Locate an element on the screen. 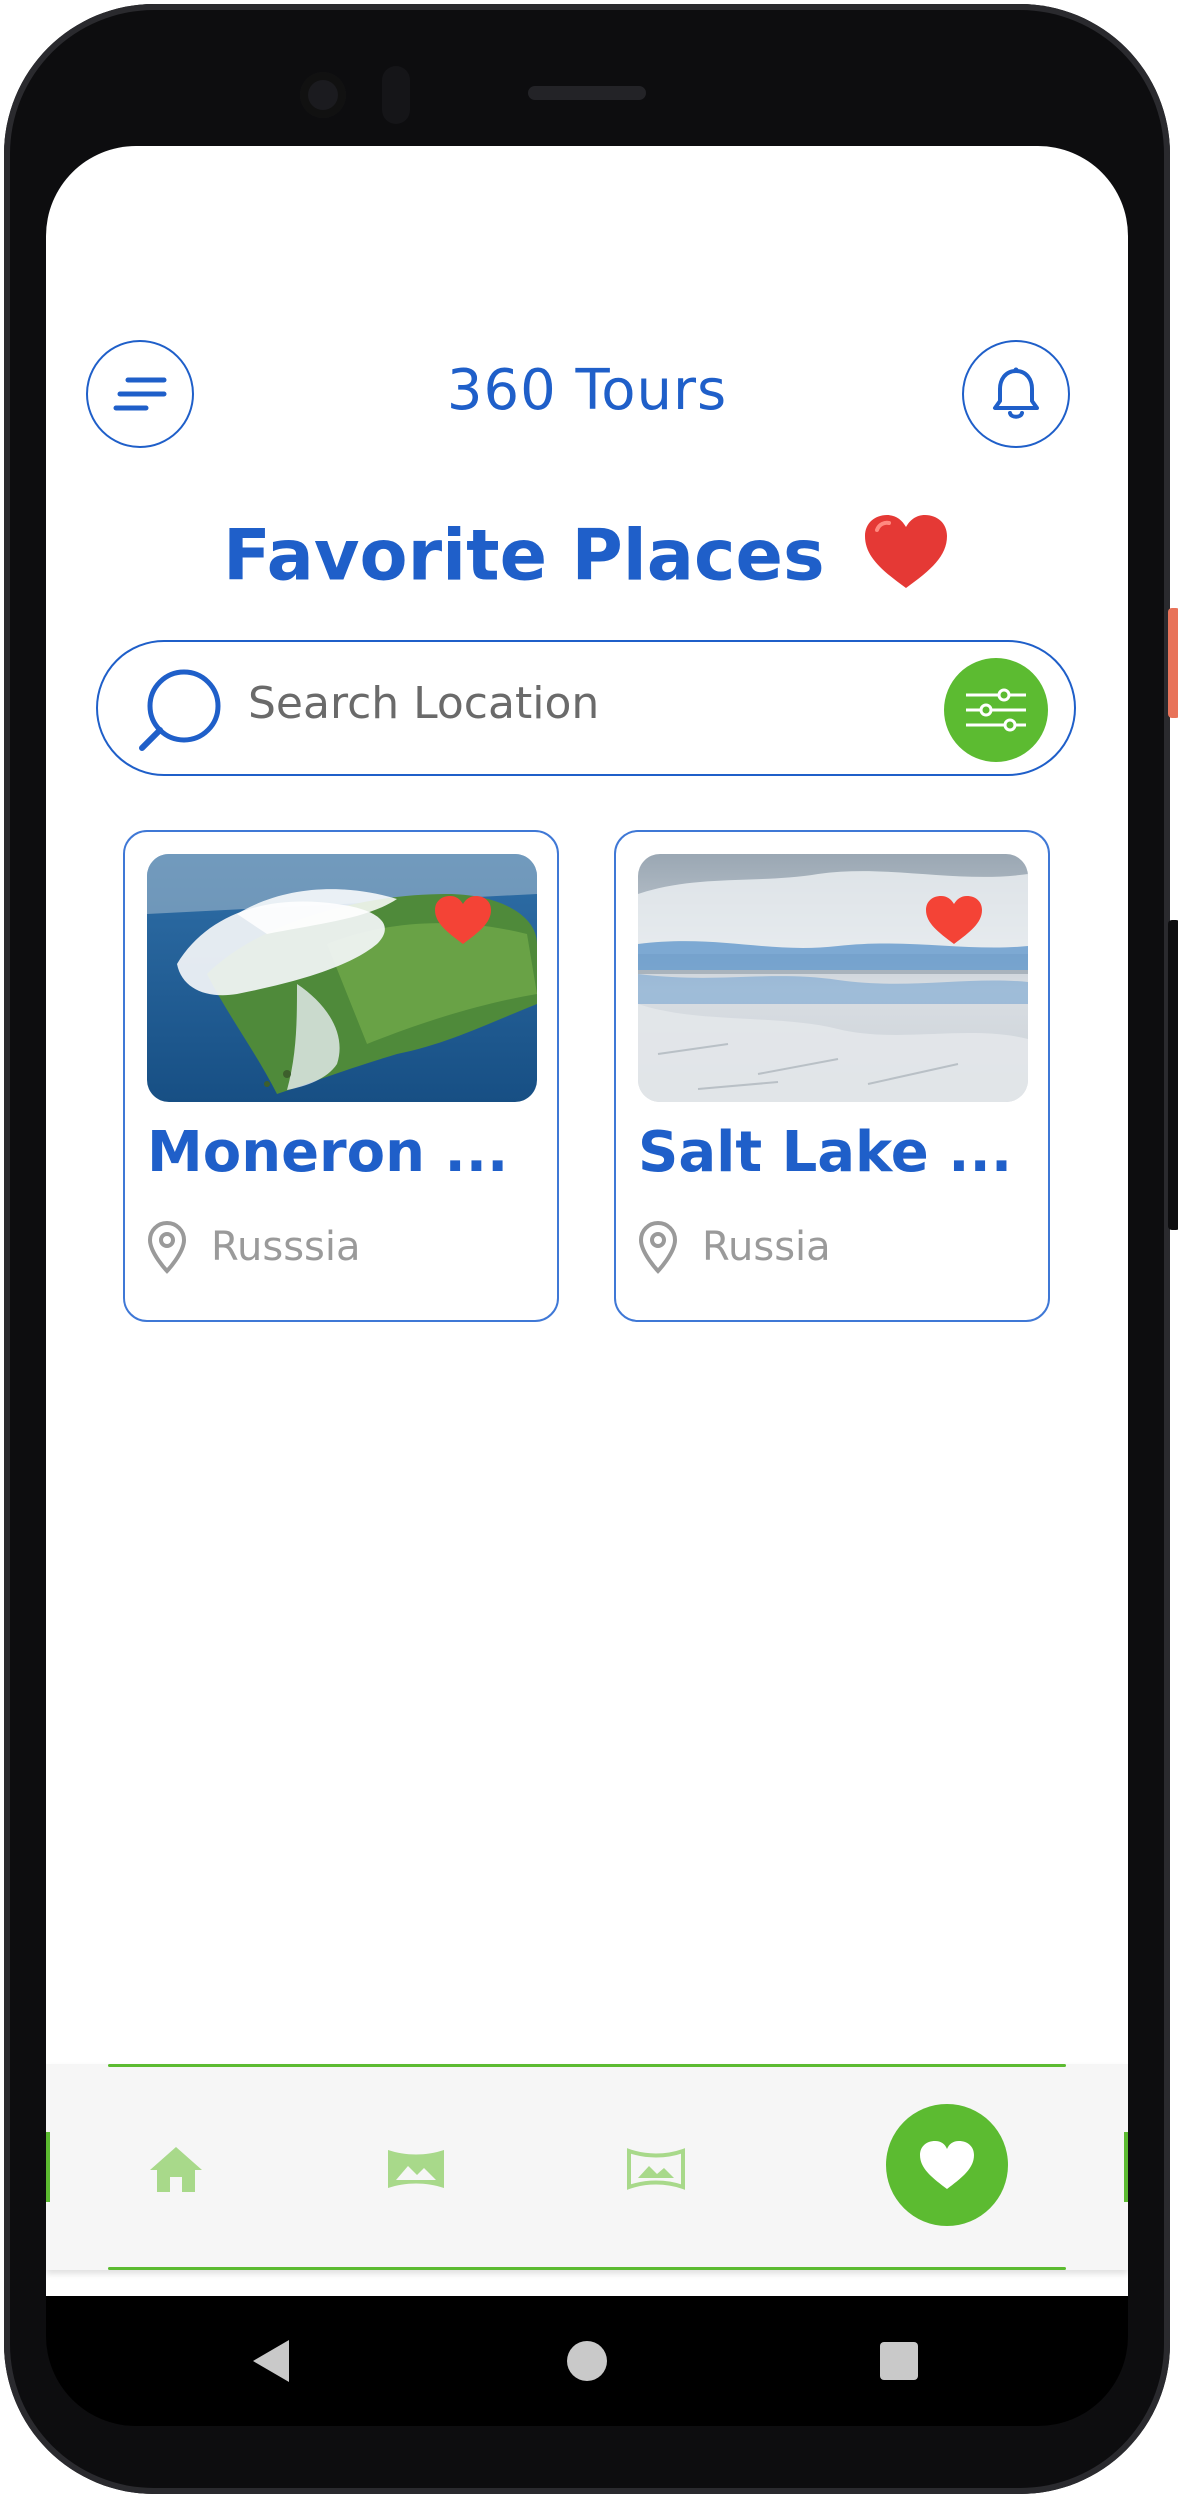  system-navigation-bar is located at coordinates (587, 2361).